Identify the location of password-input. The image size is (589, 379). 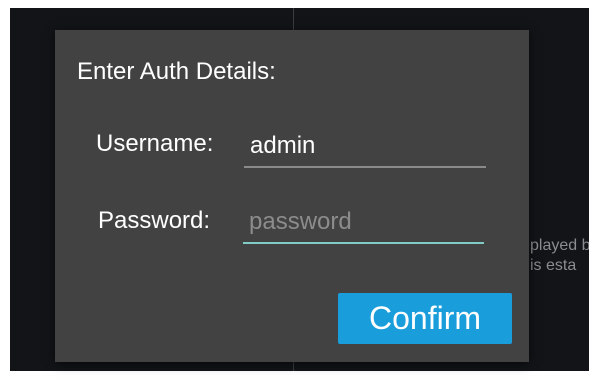
(363, 222).